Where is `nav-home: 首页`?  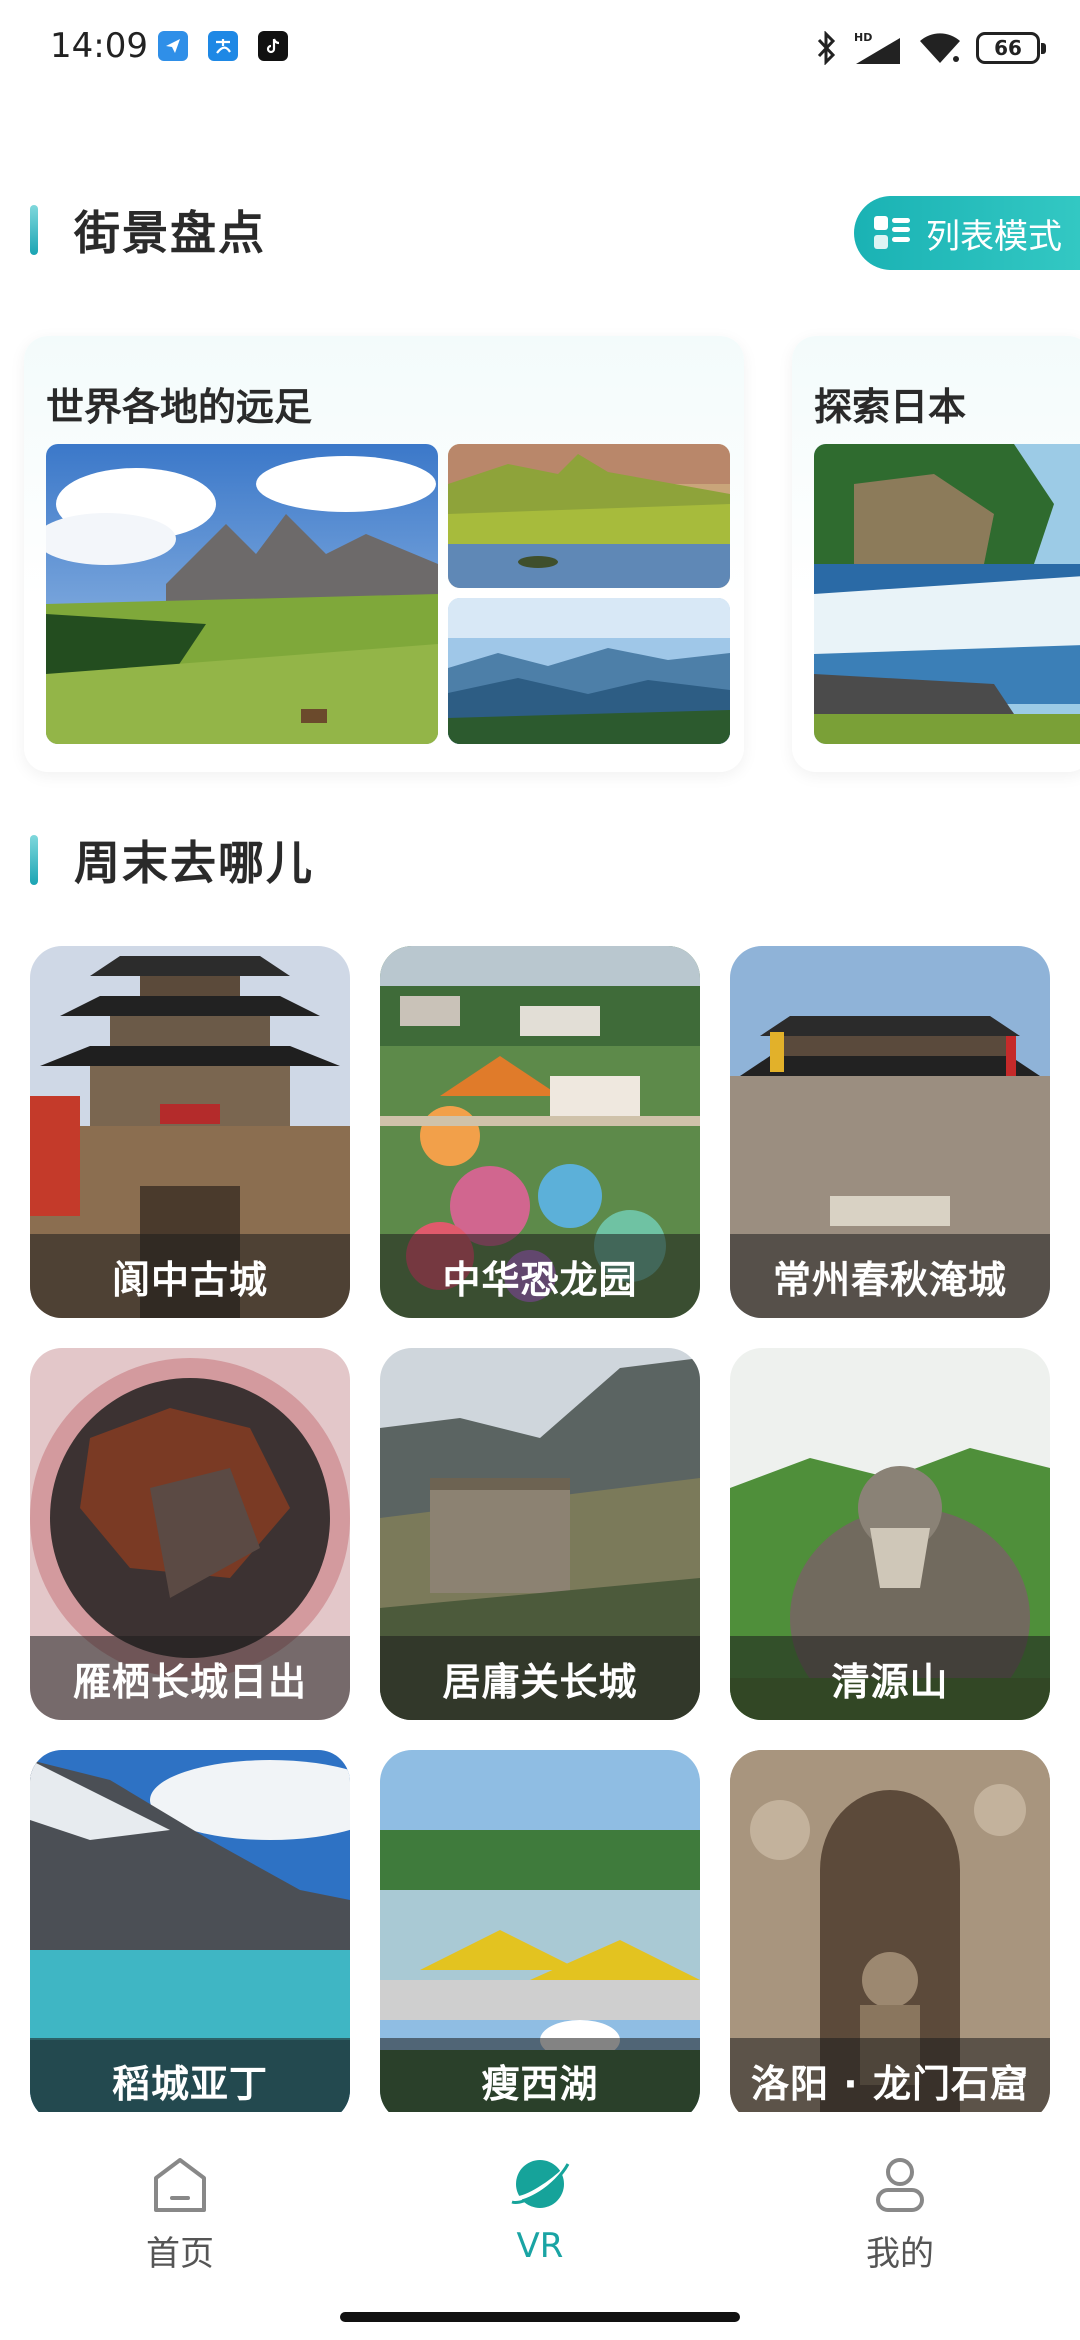 nav-home: 首页 is located at coordinates (180, 2213).